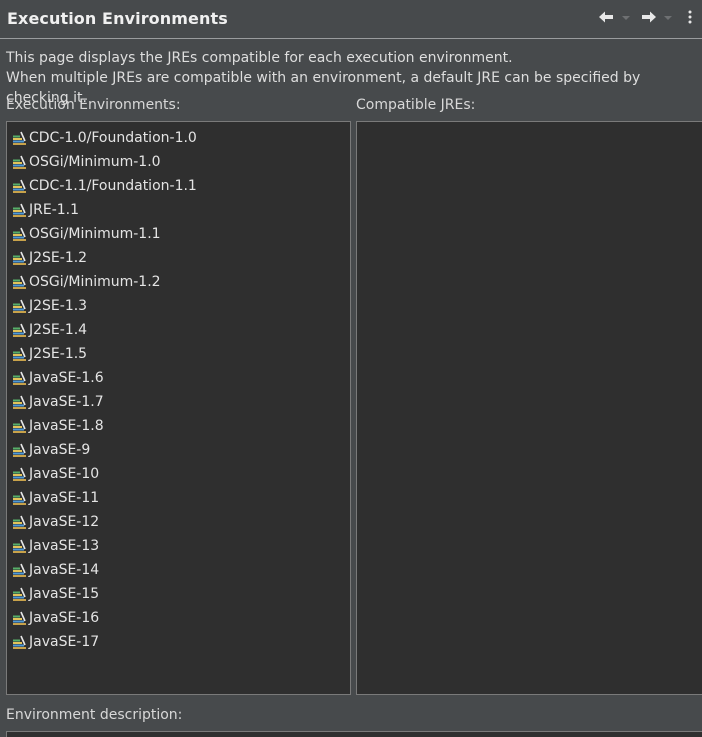 Image resolution: width=702 pixels, height=737 pixels. Describe the element at coordinates (178, 594) in the screenshot. I see `environment-item: JavaSE-15` at that location.